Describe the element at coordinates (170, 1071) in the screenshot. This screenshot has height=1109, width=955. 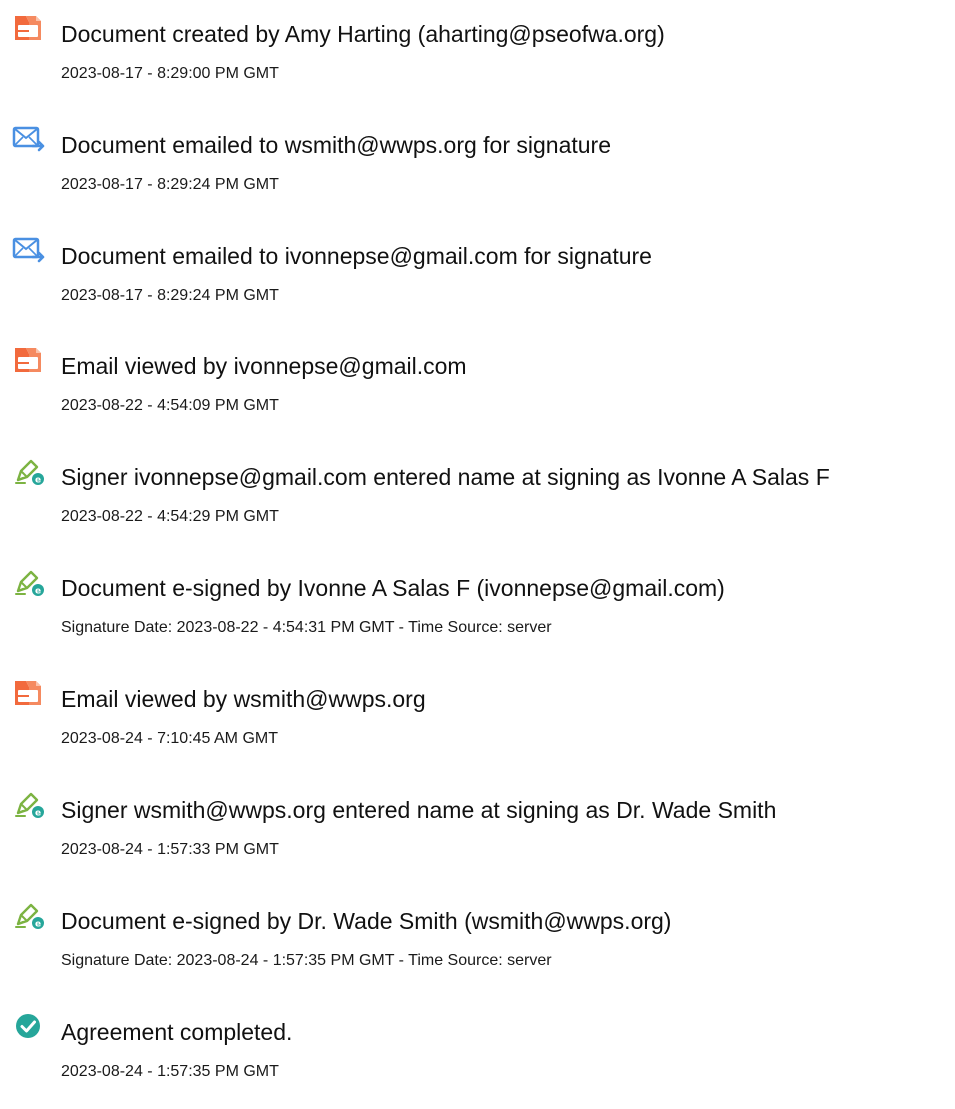
I see `event-timestamp: 2023-08-24 - 1:57:35 PM GMT` at that location.